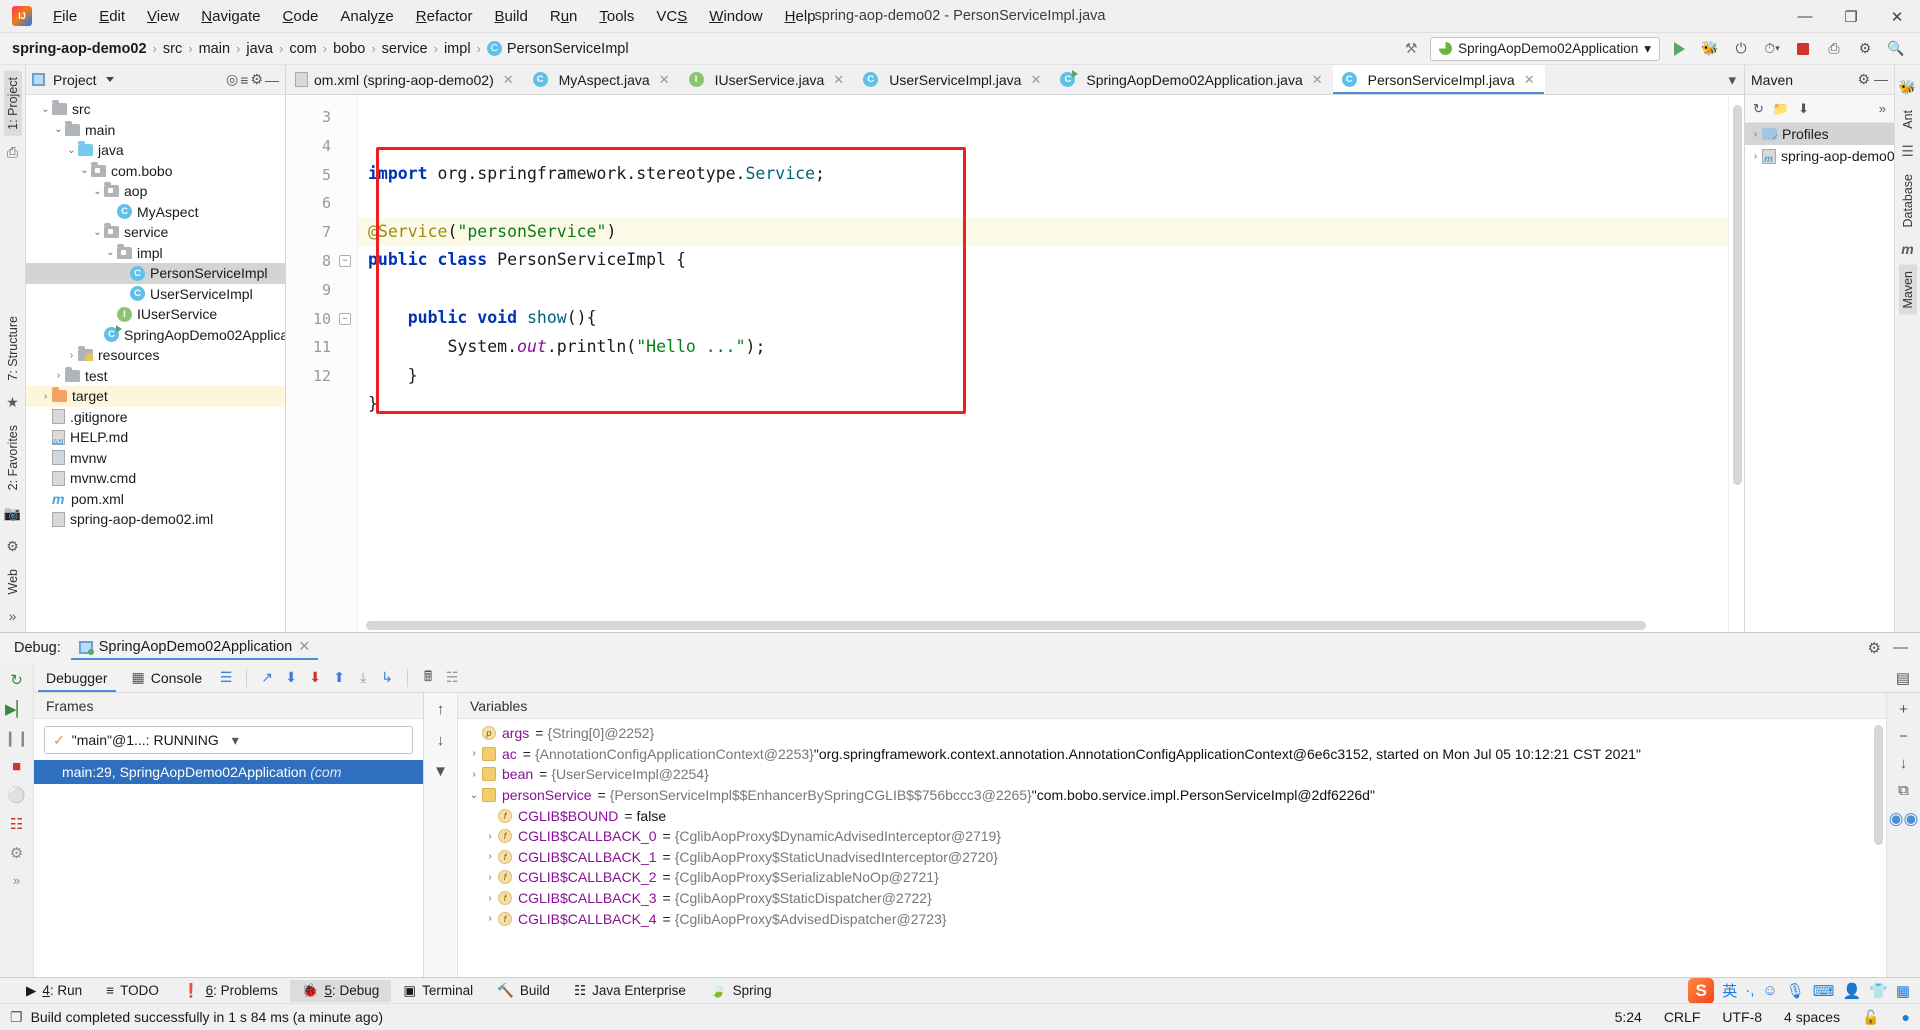 Image resolution: width=1920 pixels, height=1030 pixels. What do you see at coordinates (1043, 404) in the screenshot?
I see `code-line-11: }` at bounding box center [1043, 404].